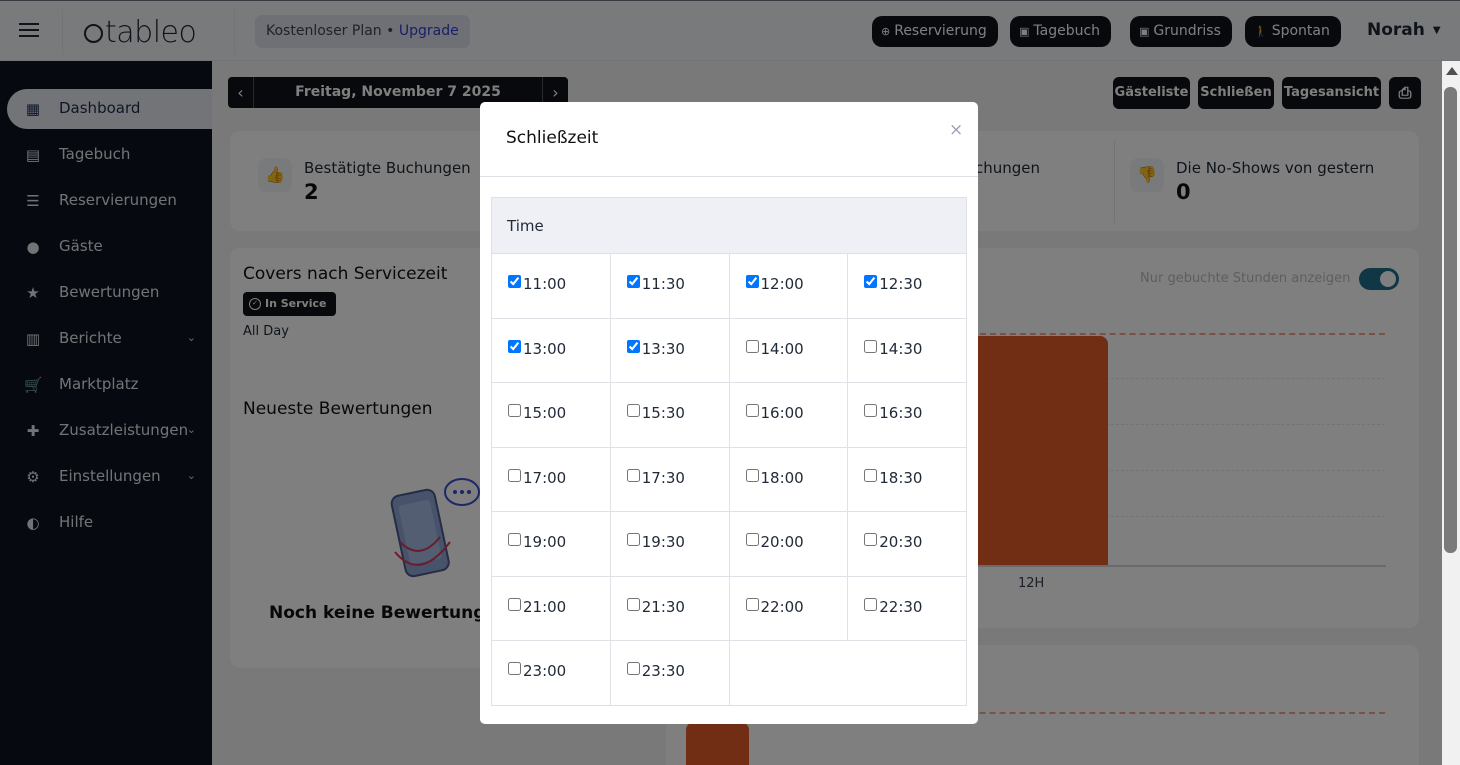 The height and width of the screenshot is (765, 1460). I want to click on time-slot-option: 16:30, so click(893, 413).